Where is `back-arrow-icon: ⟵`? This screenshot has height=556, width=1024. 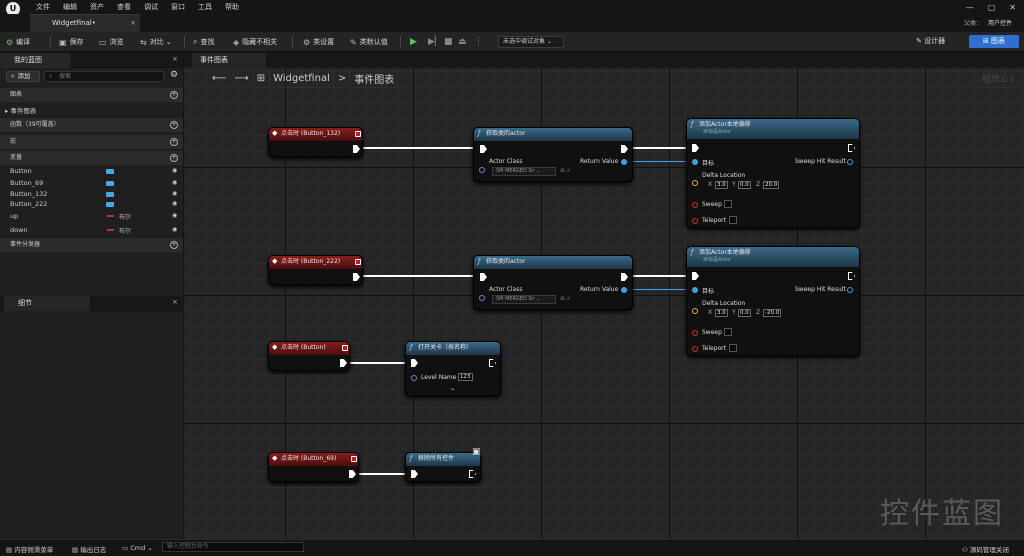
back-arrow-icon: ⟵ is located at coordinates (219, 78).